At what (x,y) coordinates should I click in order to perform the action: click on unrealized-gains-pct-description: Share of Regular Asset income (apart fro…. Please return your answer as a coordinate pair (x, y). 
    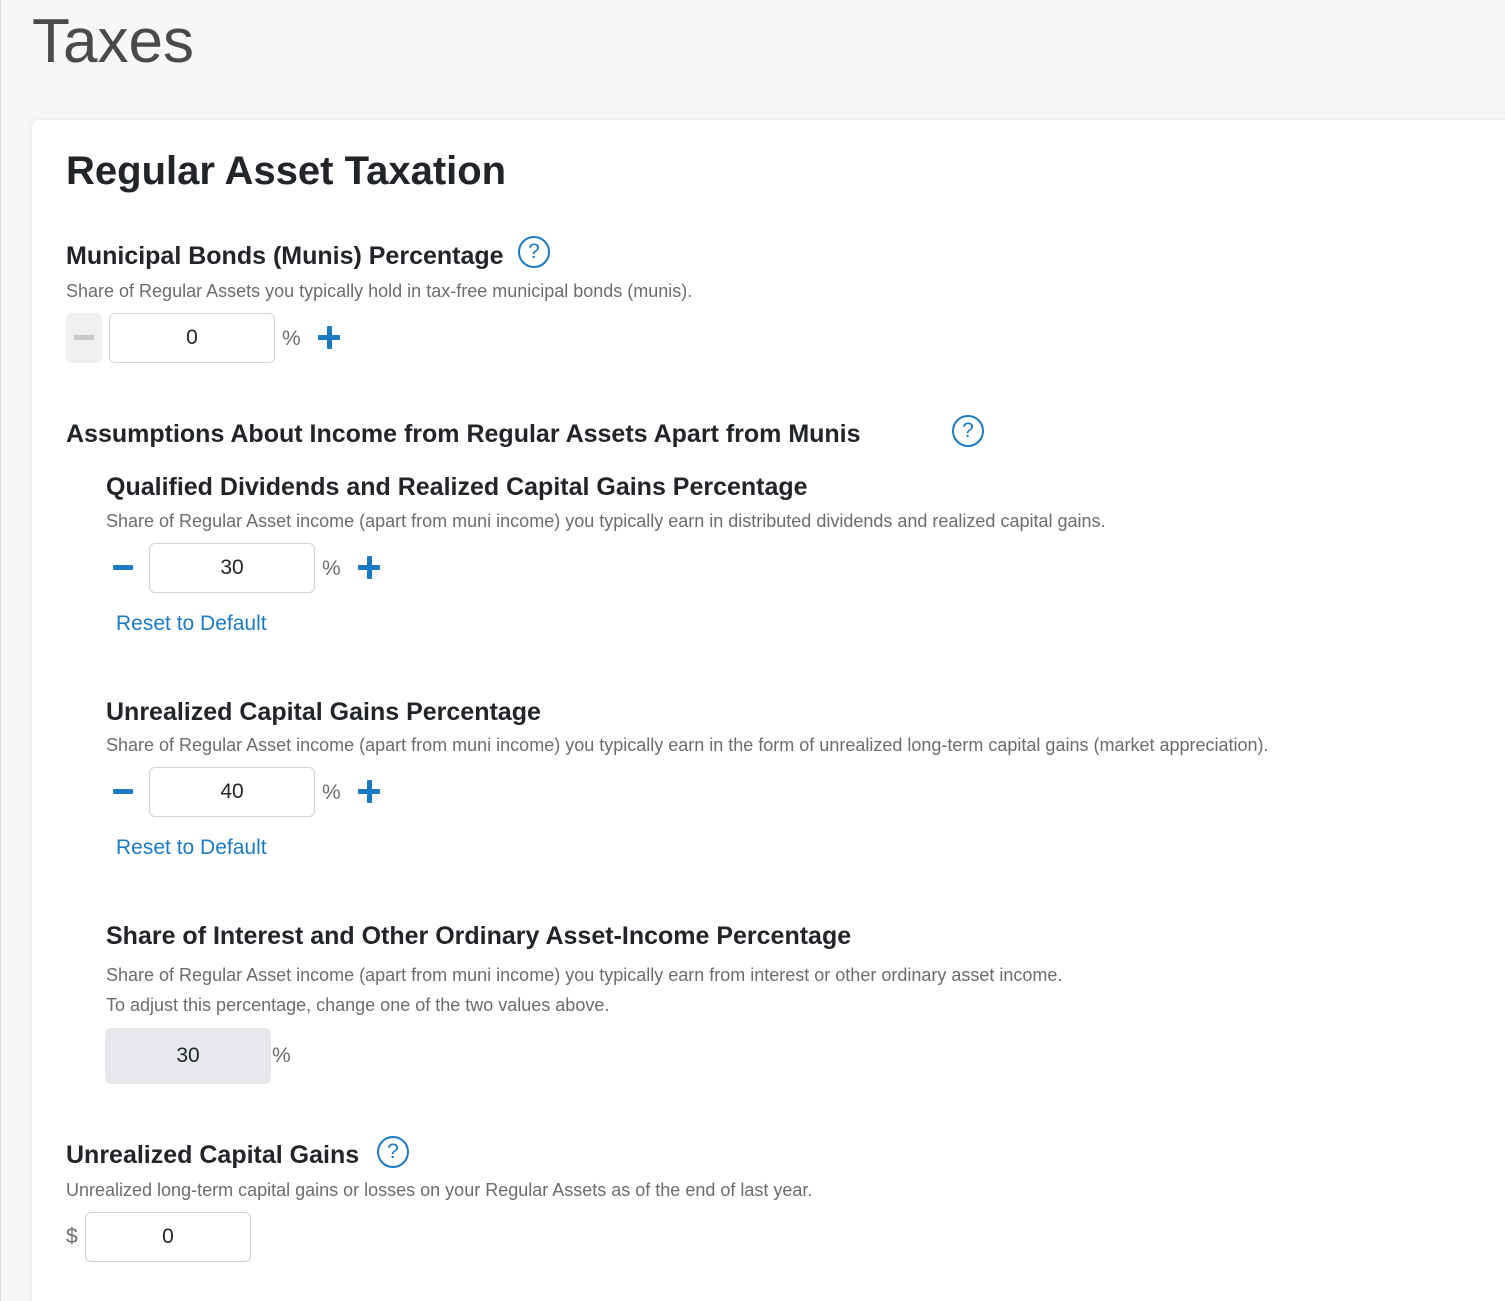
    Looking at the image, I should click on (687, 745).